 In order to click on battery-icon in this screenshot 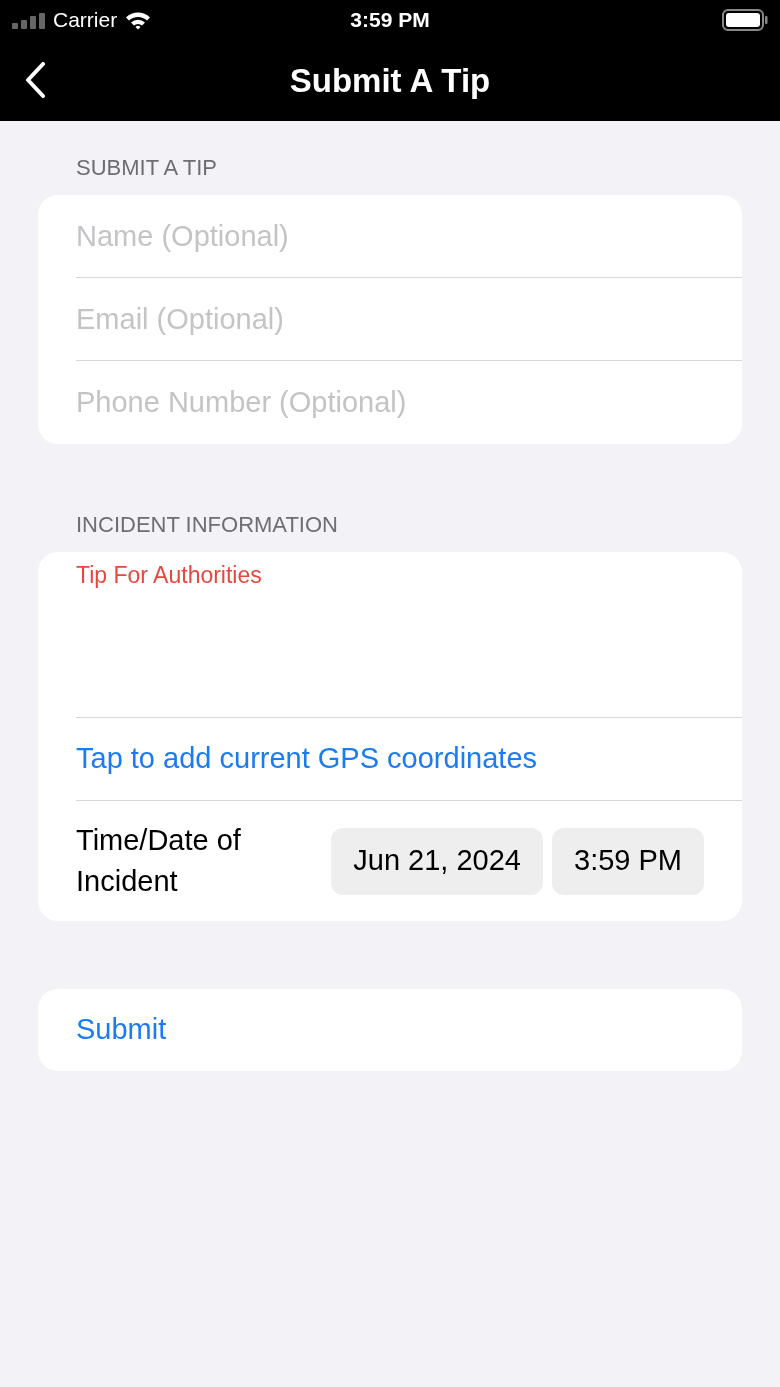, I will do `click(745, 20)`.